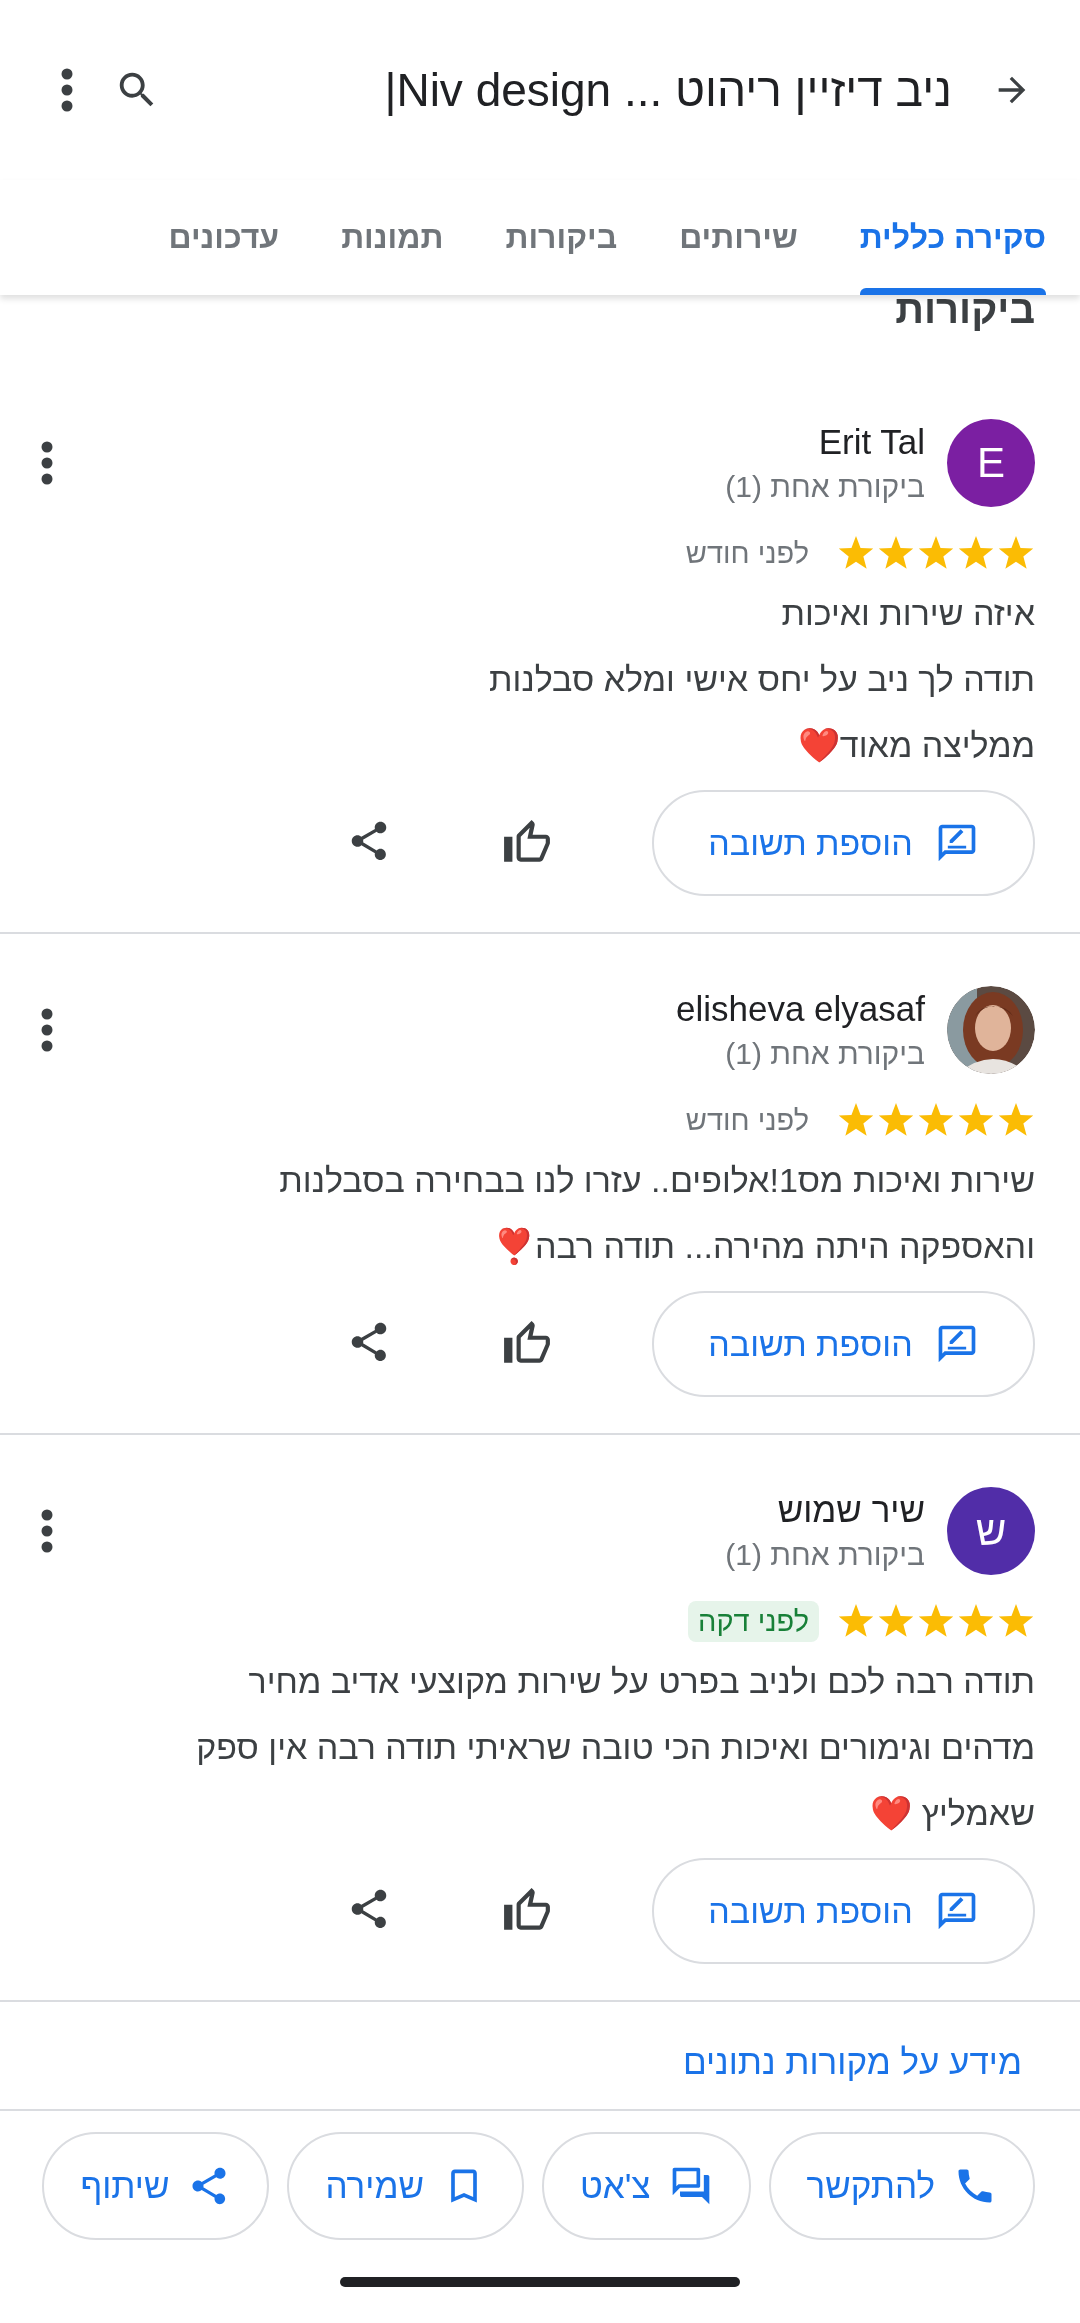 This screenshot has width=1080, height=2323. I want to click on review-text: ממליצה מאוד❤, so click(915, 745).